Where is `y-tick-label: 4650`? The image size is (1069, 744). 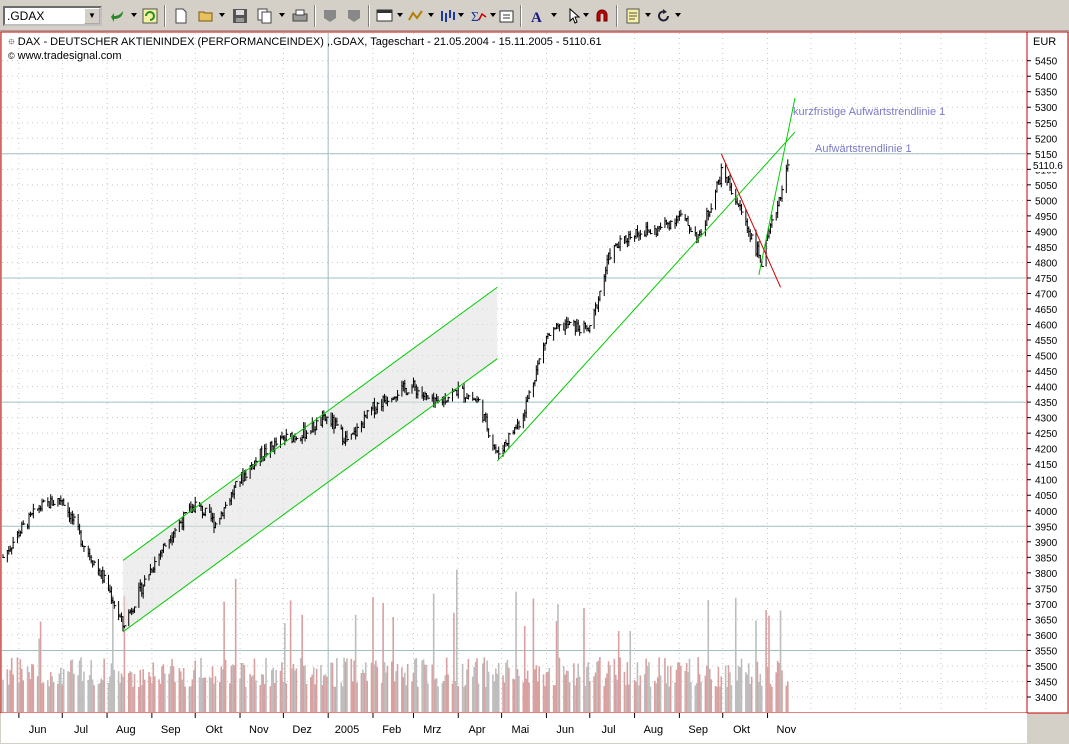
y-tick-label: 4650 is located at coordinates (1046, 310).